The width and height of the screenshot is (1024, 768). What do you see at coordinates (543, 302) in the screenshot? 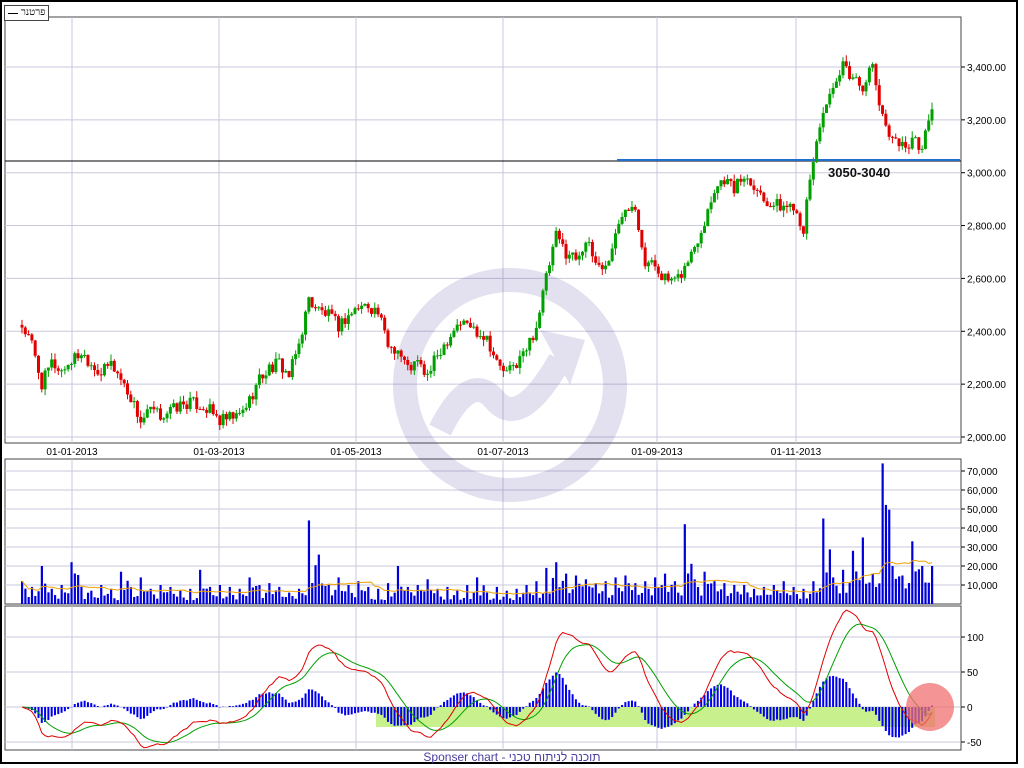
I see `candle` at bounding box center [543, 302].